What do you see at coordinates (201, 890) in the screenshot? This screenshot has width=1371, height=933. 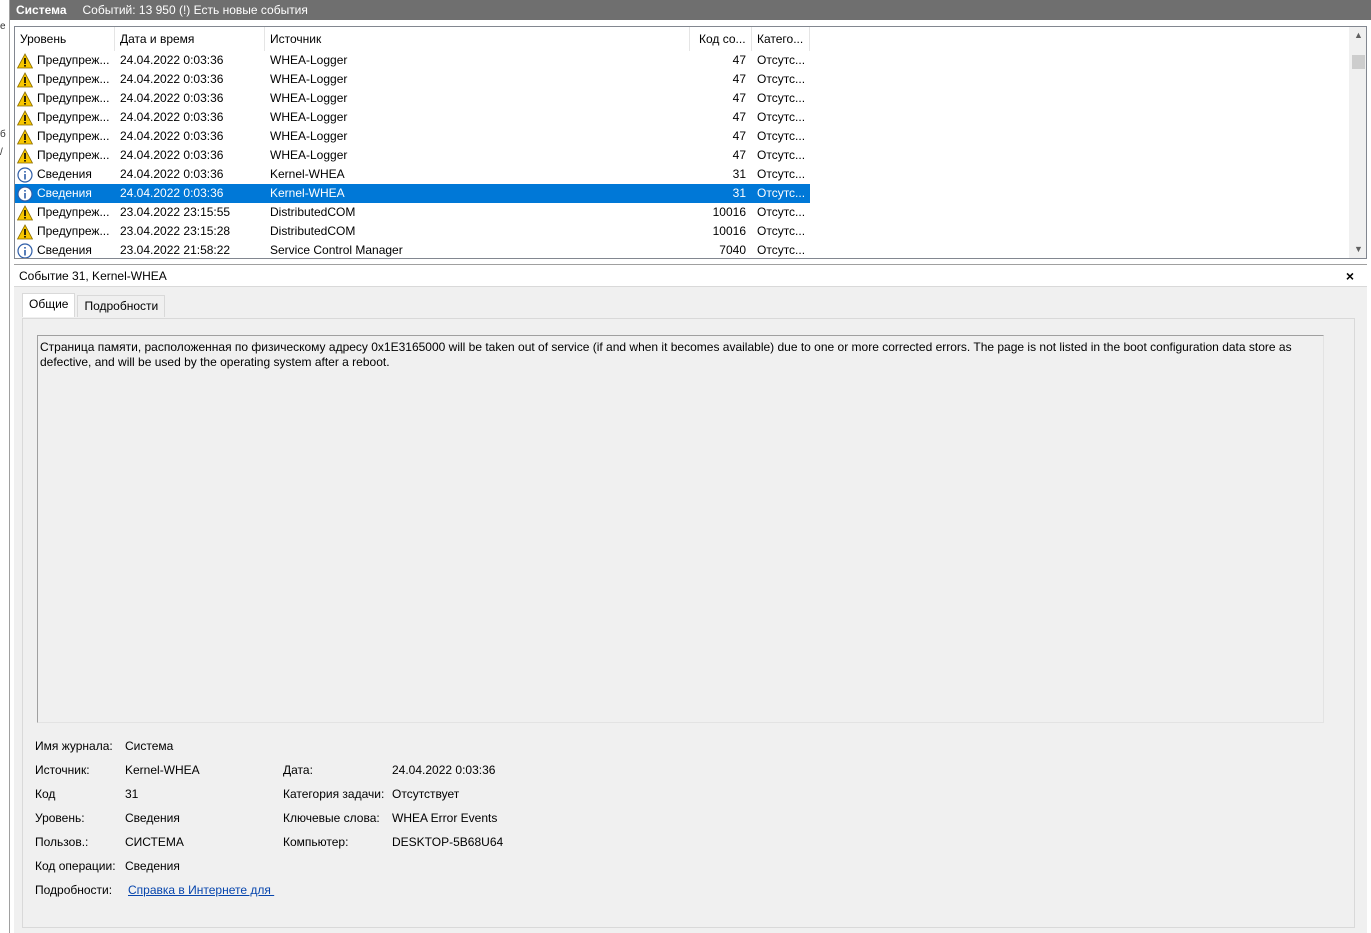 I see `online-help-link: Справка в Интернете для` at bounding box center [201, 890].